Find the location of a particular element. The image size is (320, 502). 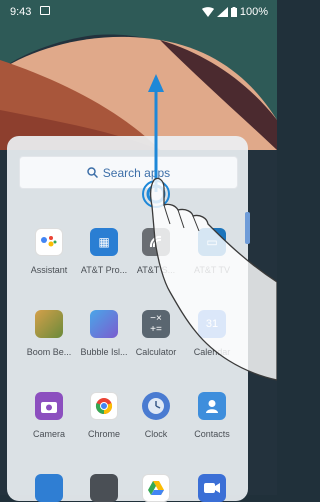

camera-icon is located at coordinates (49, 406).